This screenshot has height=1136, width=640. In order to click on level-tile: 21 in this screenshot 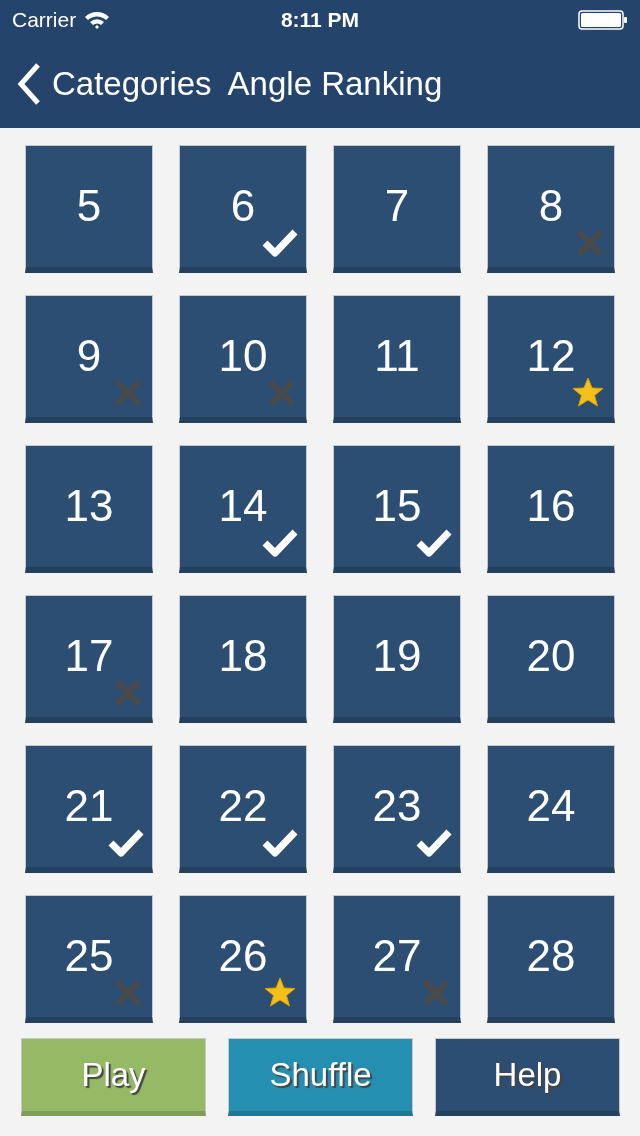, I will do `click(89, 809)`.